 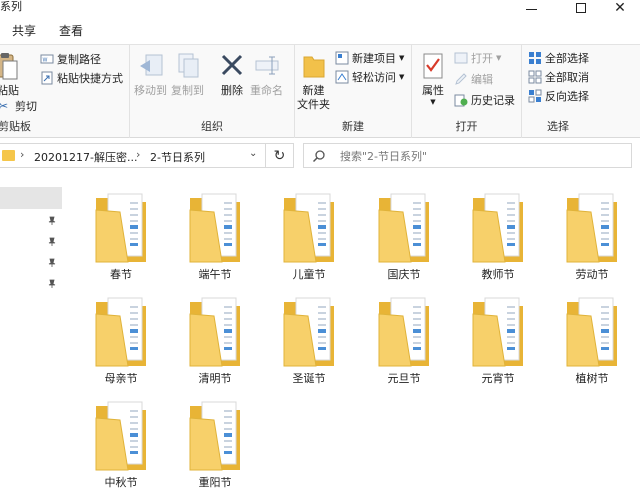 What do you see at coordinates (188, 65) in the screenshot?
I see `copy-to-icon` at bounding box center [188, 65].